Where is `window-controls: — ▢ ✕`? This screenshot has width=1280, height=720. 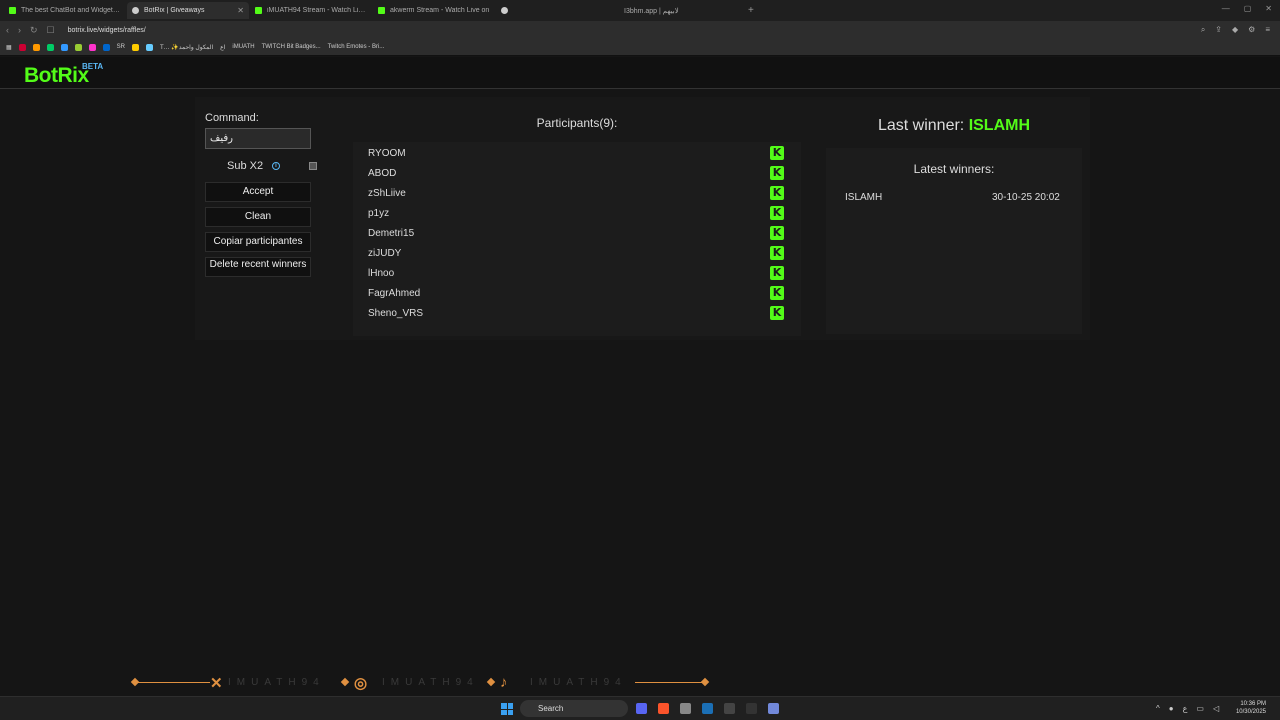
window-controls: — ▢ ✕ is located at coordinates (1247, 8).